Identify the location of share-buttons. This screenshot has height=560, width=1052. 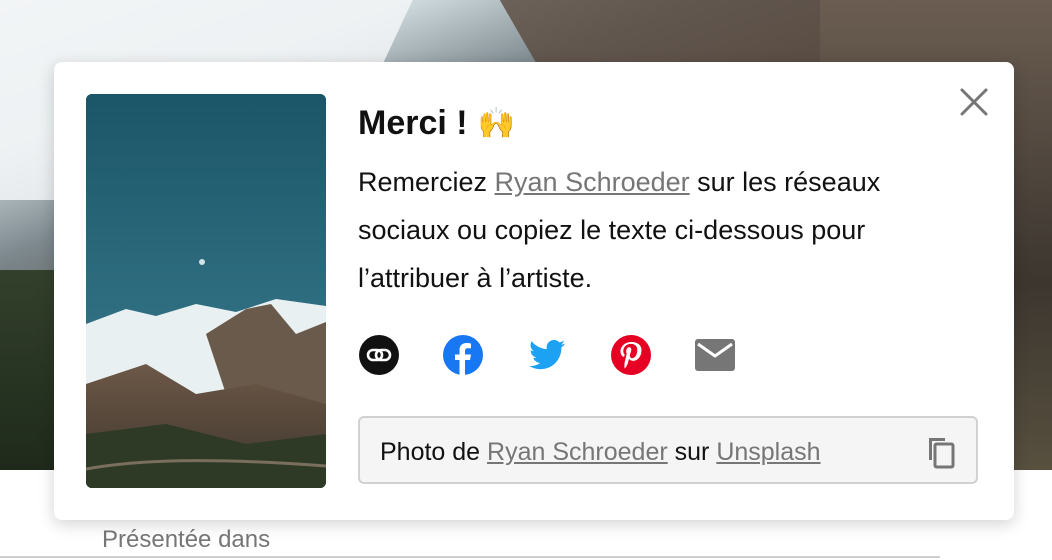
(568, 355).